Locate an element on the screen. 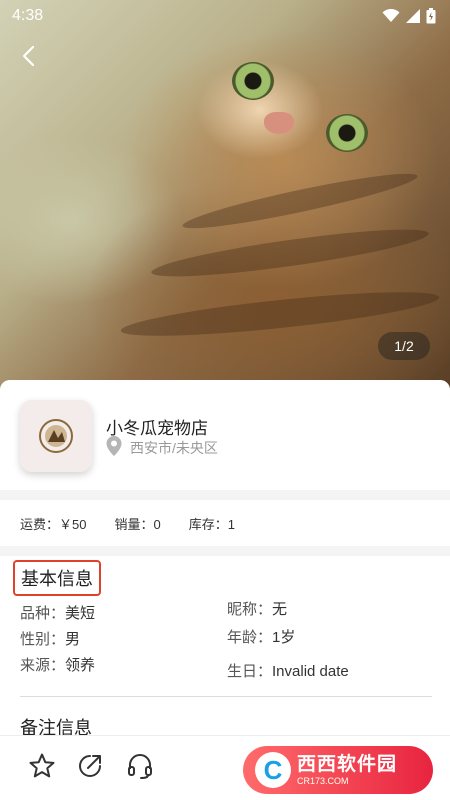 This screenshot has width=450, height=800. chevron-left-icon is located at coordinates (28, 58).